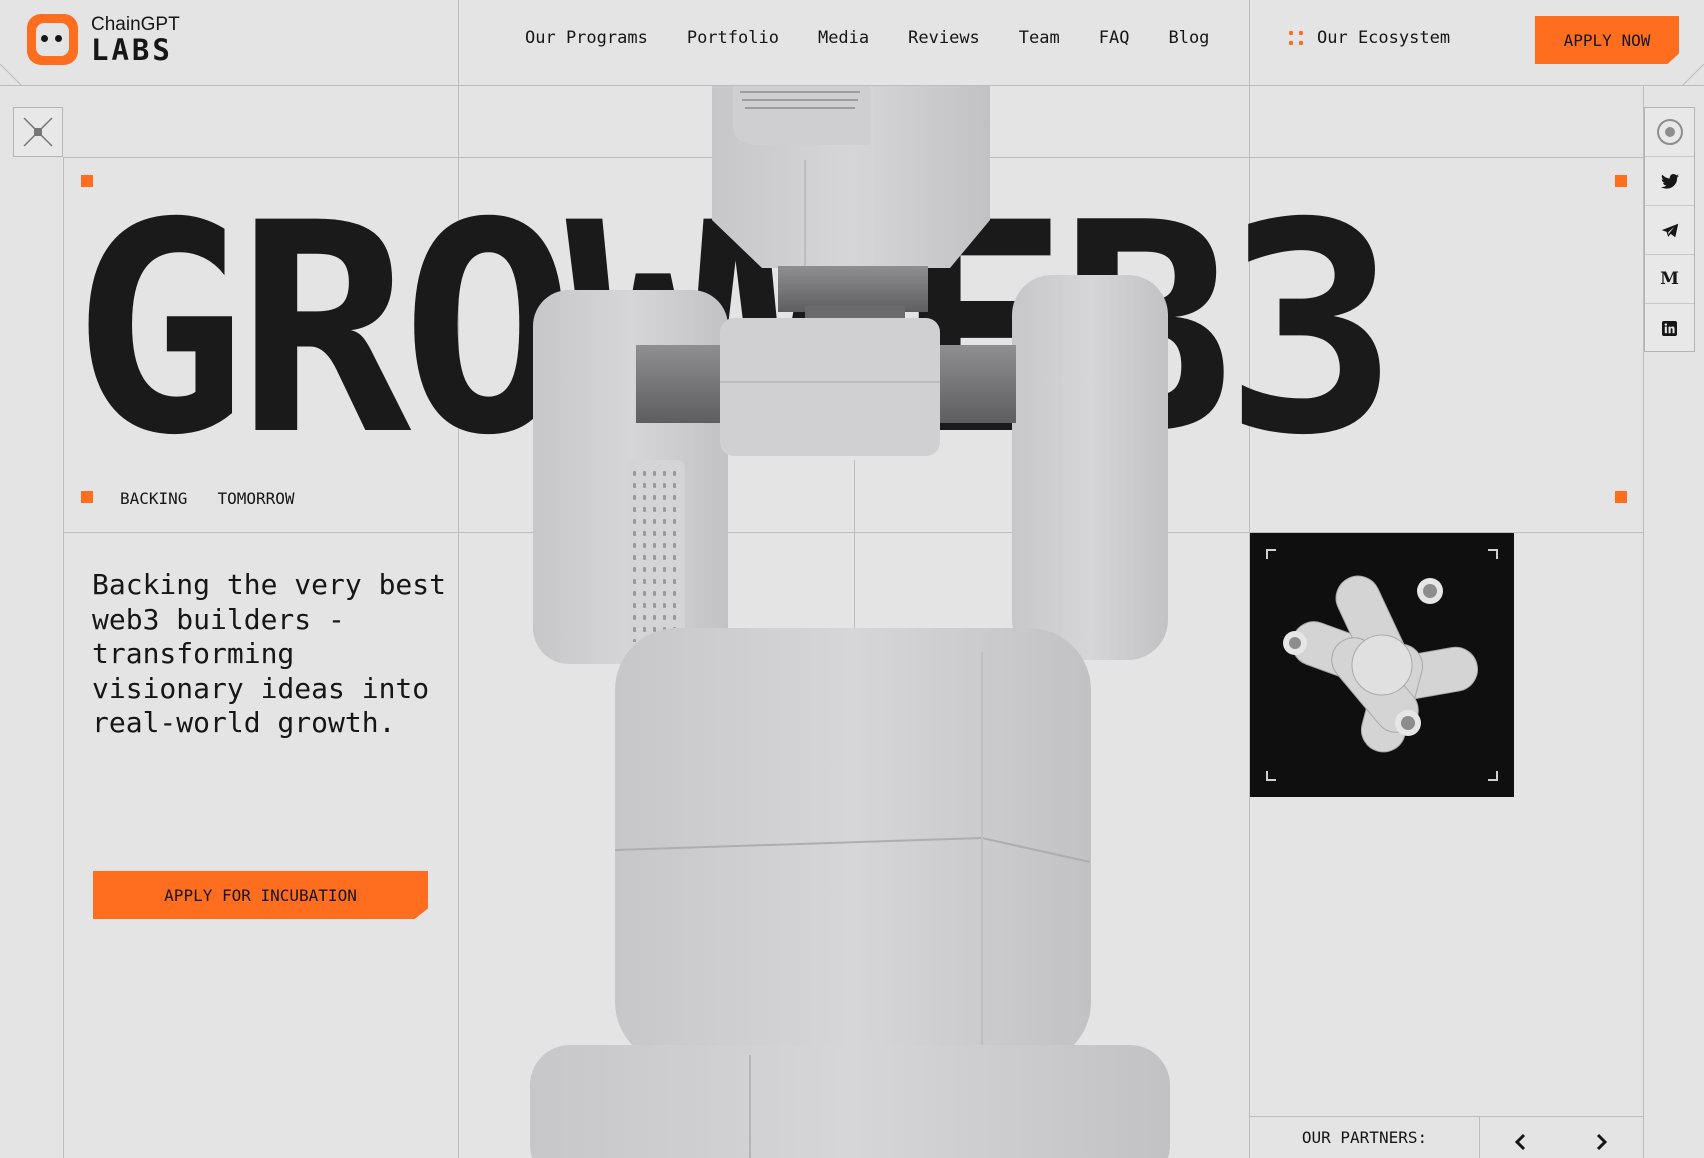  Describe the element at coordinates (1384, 38) in the screenshot. I see `ecosystem-label: Our Ecosystem` at that location.